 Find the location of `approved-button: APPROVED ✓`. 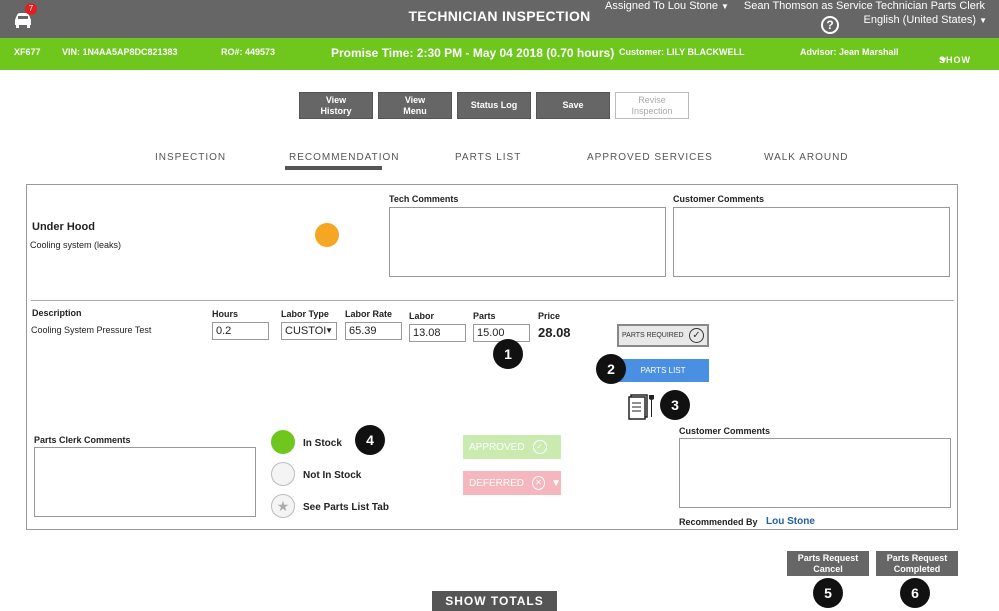

approved-button: APPROVED ✓ is located at coordinates (512, 447).